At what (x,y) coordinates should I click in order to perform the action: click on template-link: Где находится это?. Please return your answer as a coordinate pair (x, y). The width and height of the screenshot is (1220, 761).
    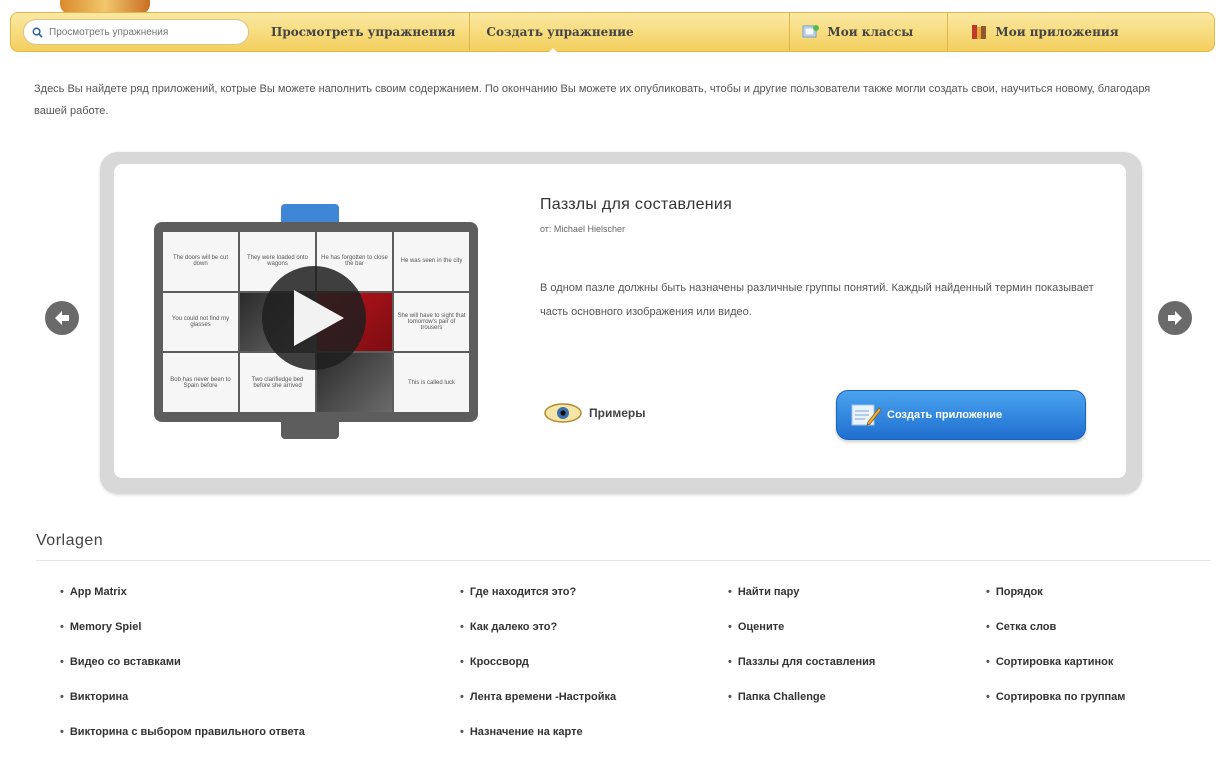
    Looking at the image, I should click on (538, 603).